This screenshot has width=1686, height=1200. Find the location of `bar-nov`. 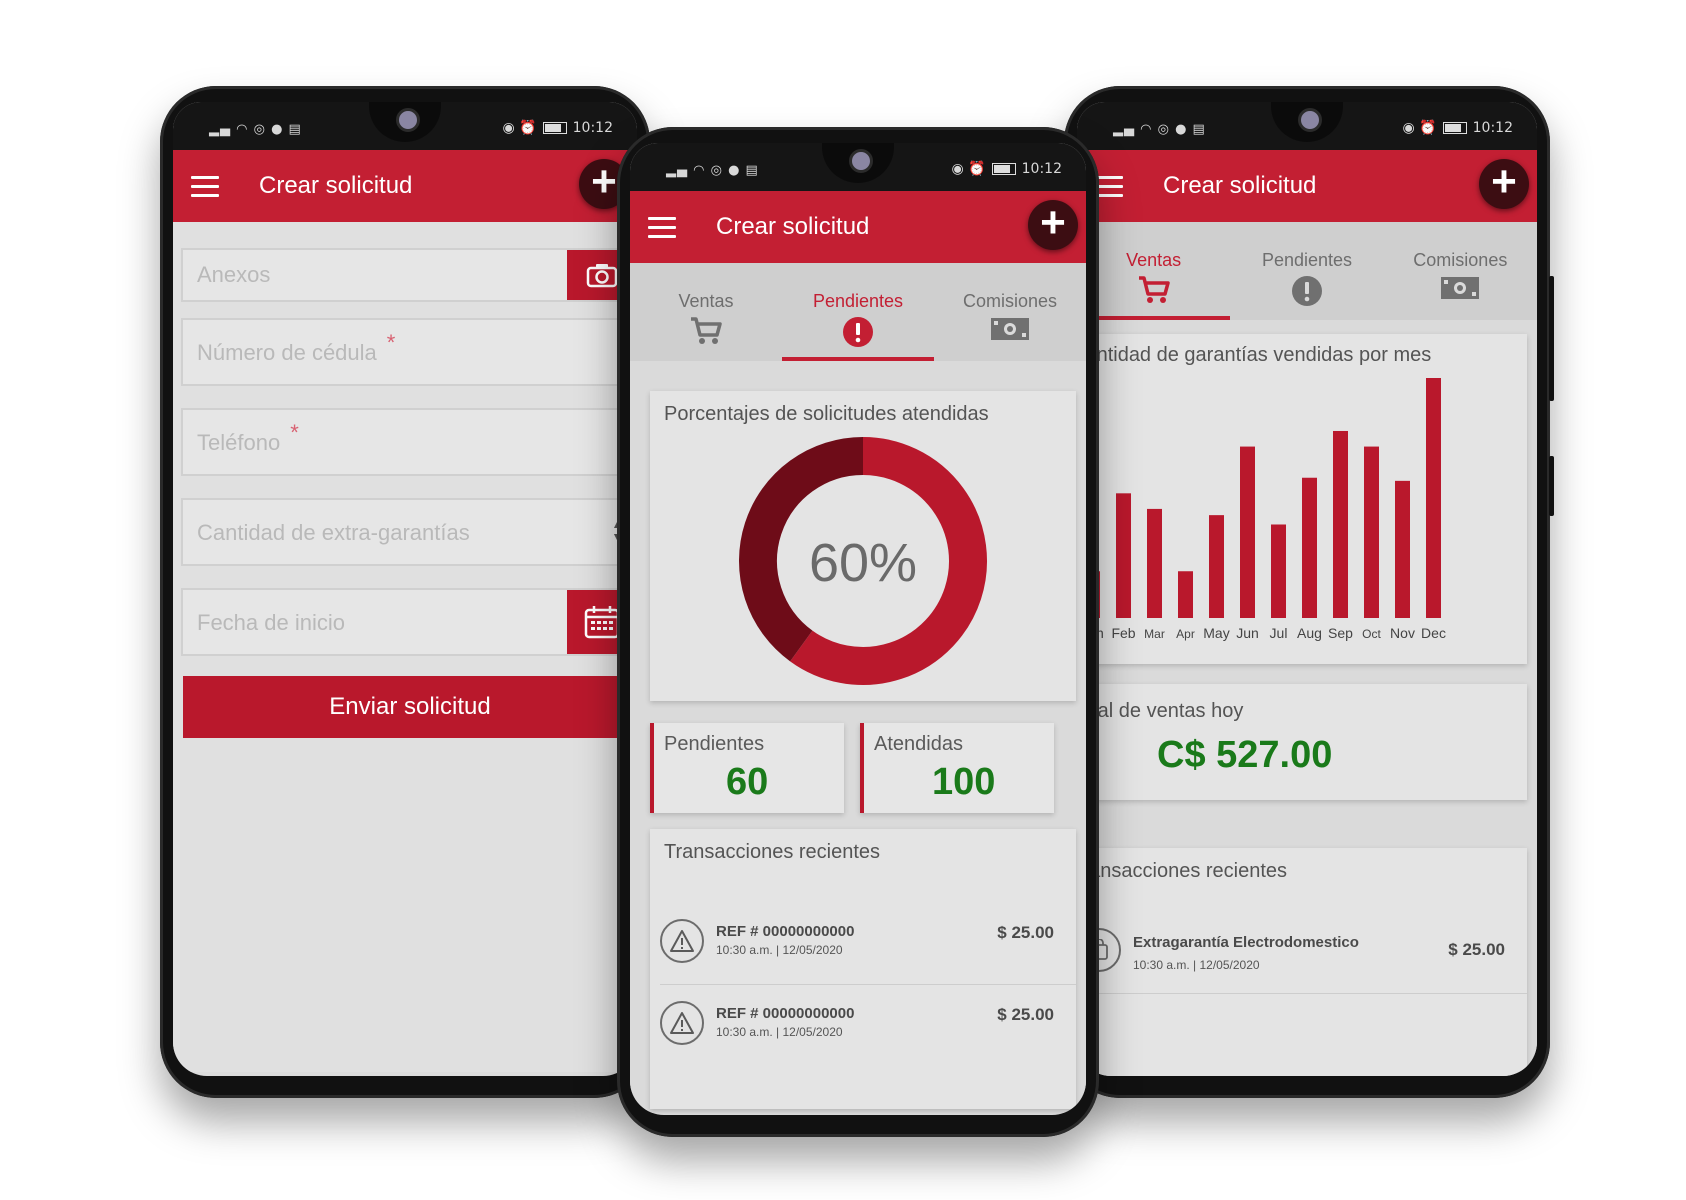

bar-nov is located at coordinates (1402, 549).